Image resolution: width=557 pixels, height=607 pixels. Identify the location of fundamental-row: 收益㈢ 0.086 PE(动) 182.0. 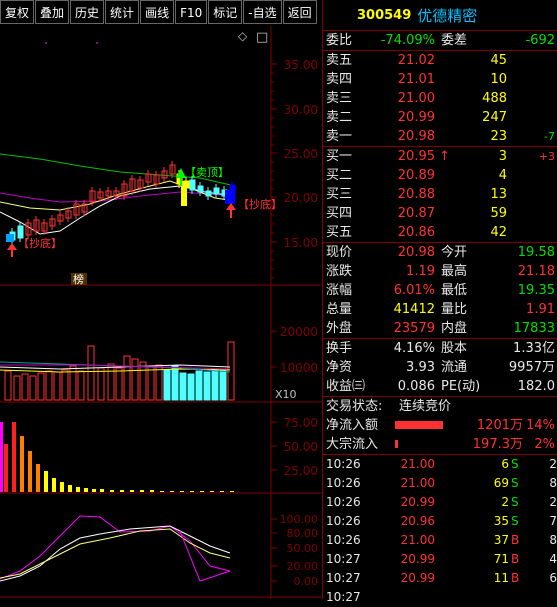
(440, 386).